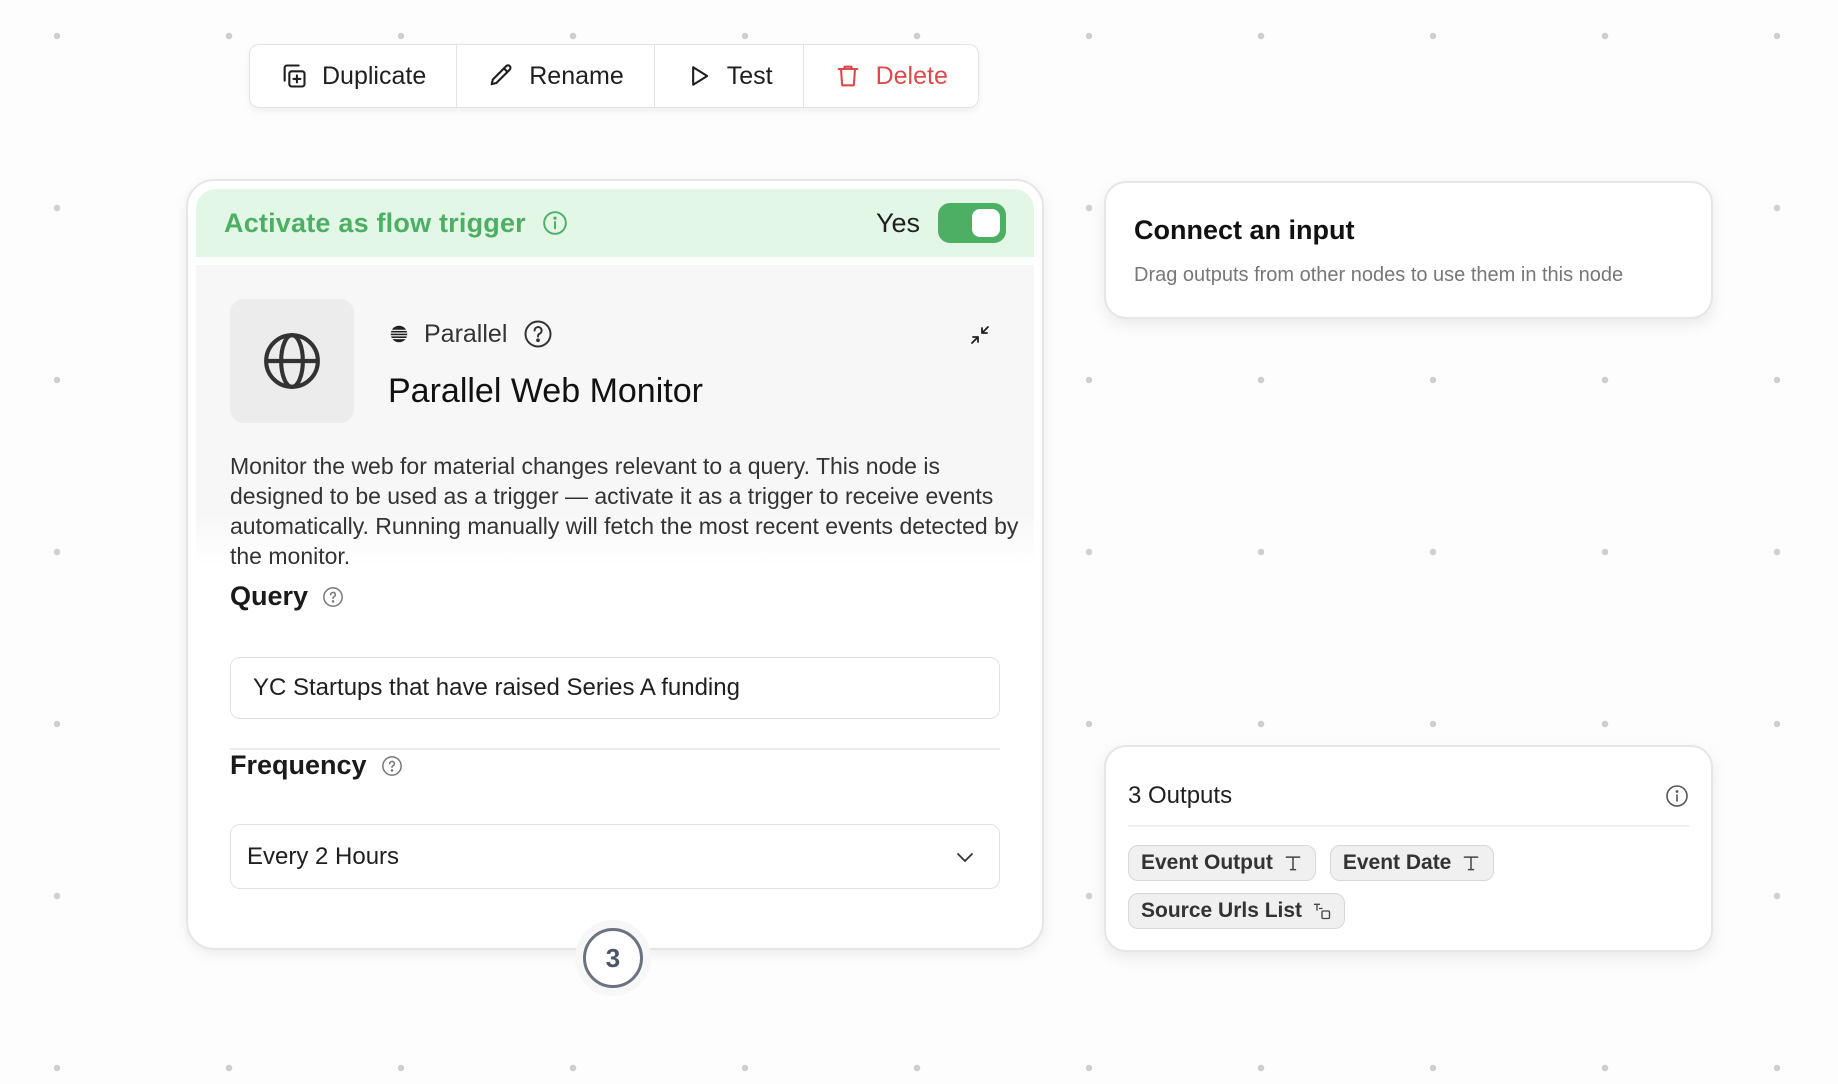 The image size is (1838, 1084). I want to click on test-label: Test, so click(749, 75).